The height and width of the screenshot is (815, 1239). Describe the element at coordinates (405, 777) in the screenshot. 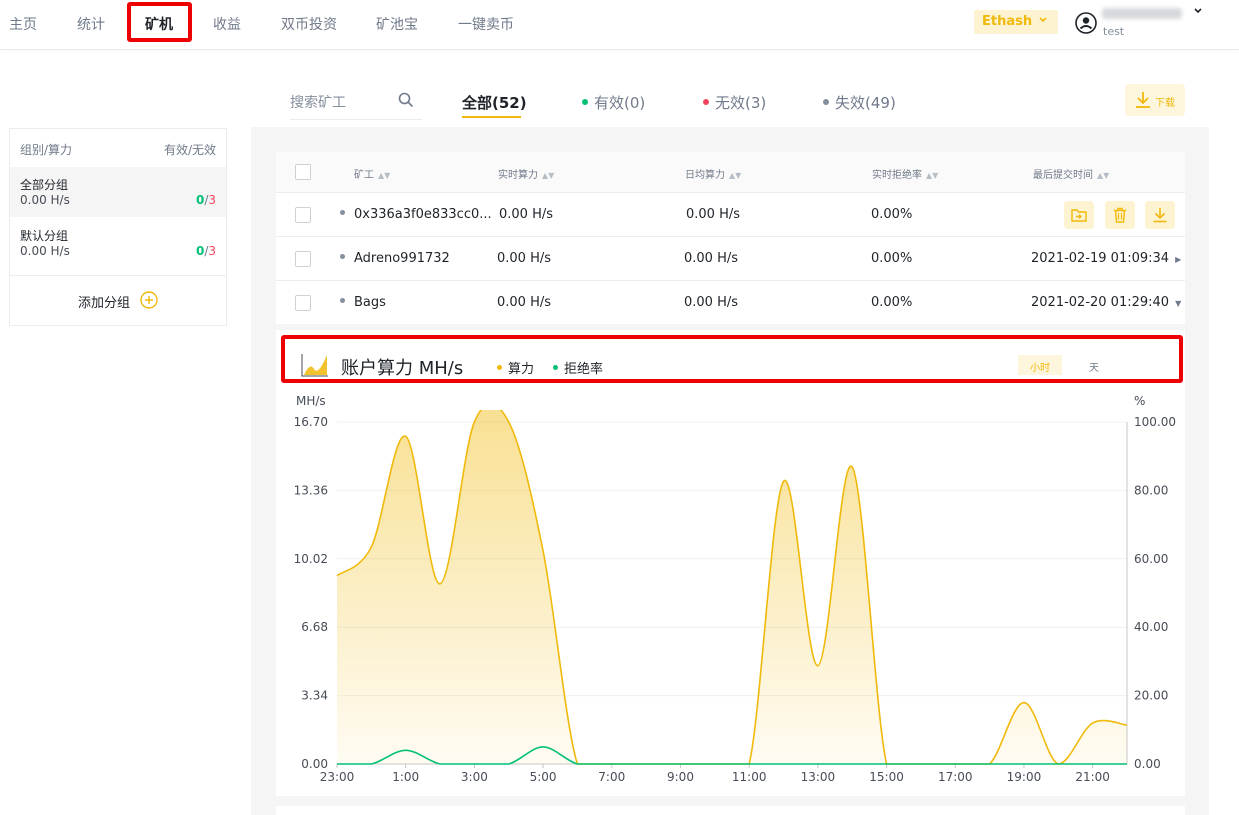

I see `x-tick-label: 1:00` at that location.